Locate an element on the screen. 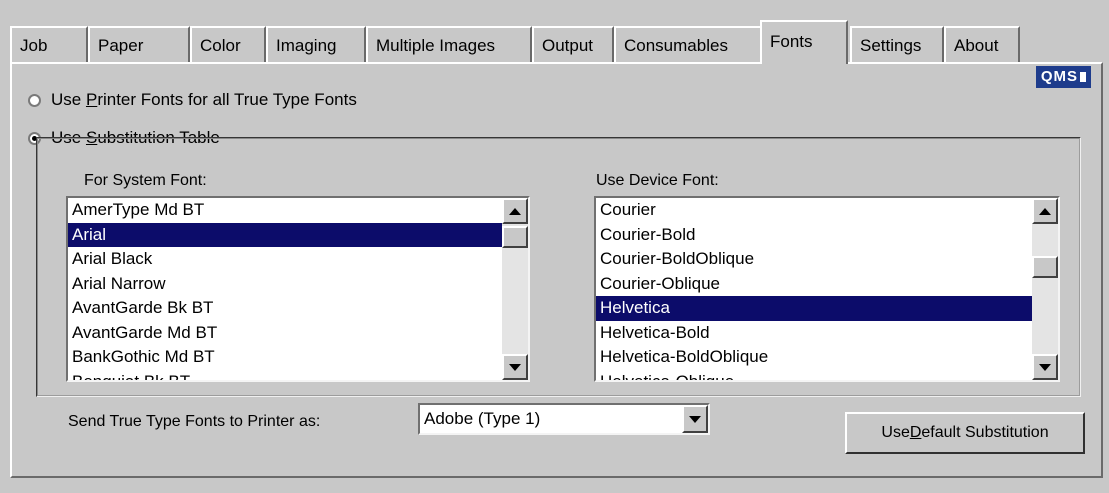  list-item: Arial is located at coordinates (285, 234).